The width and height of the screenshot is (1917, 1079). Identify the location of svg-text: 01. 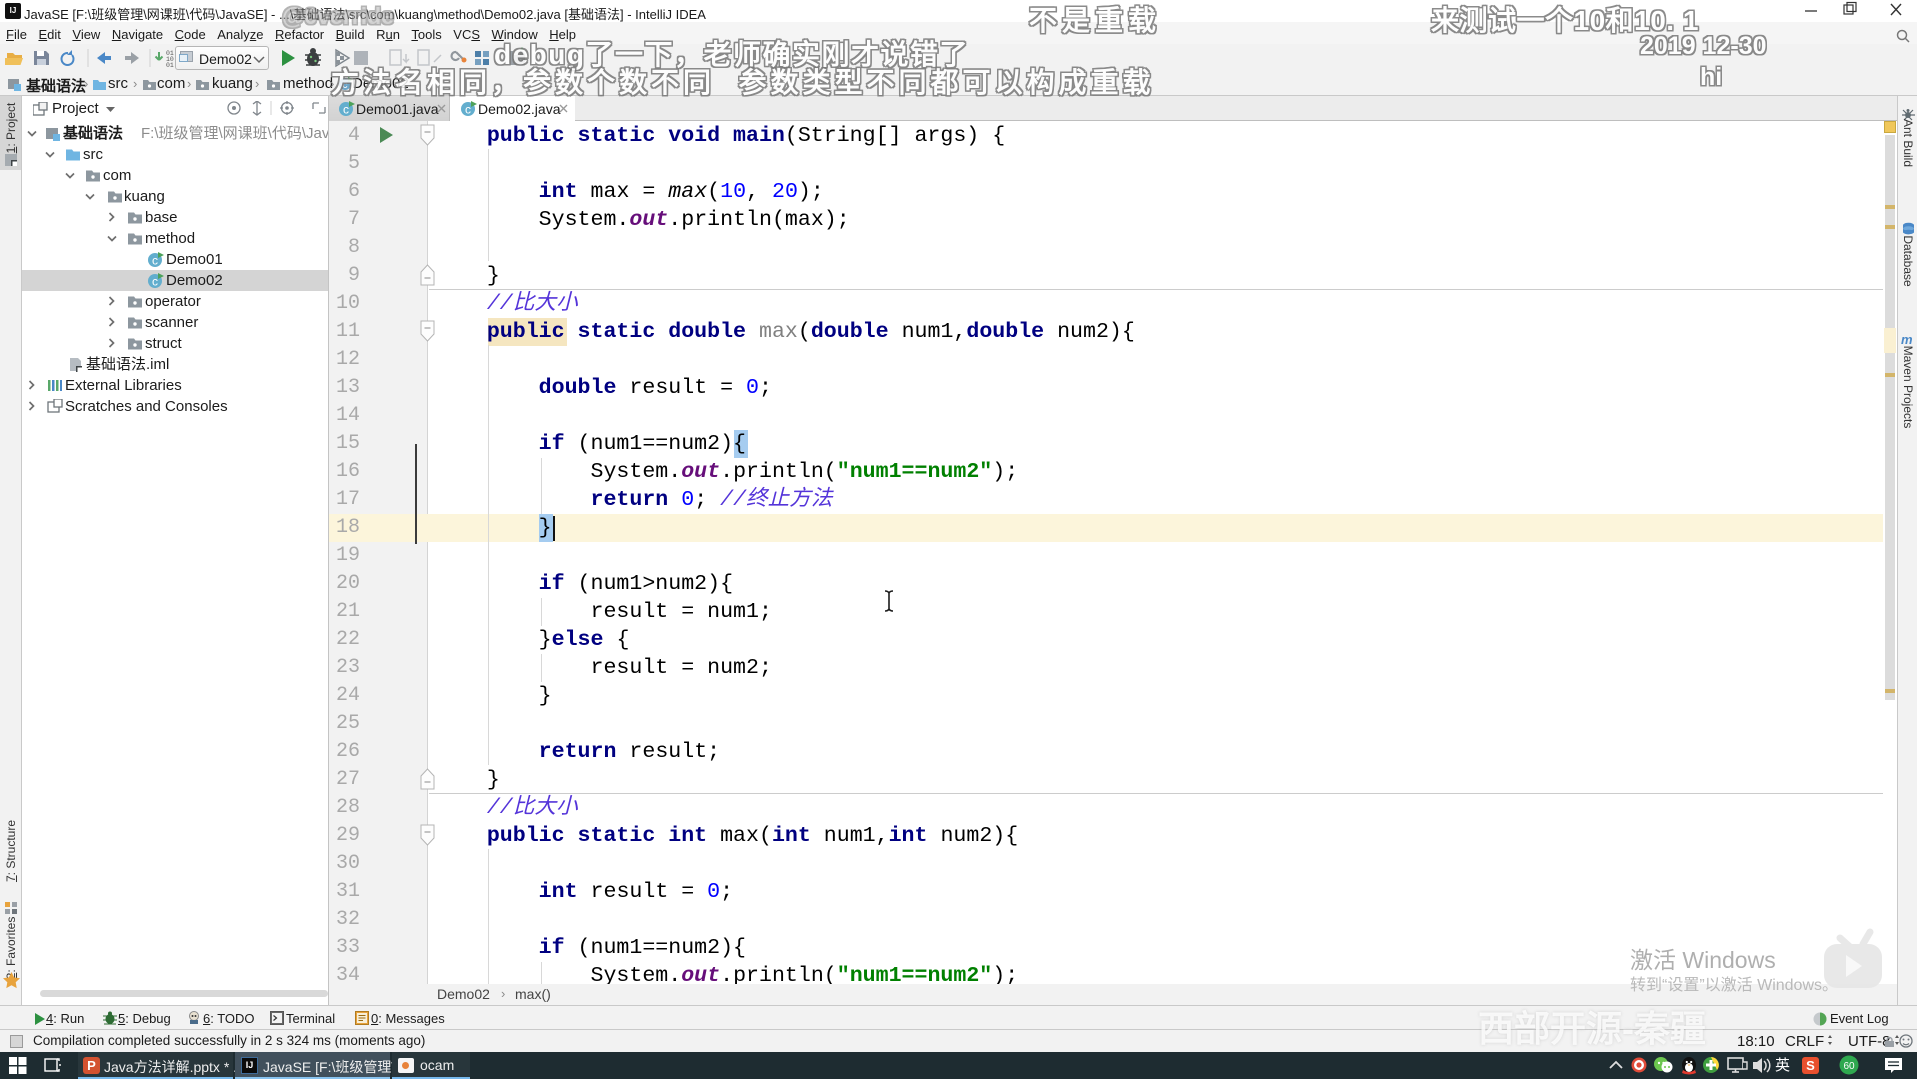
(170, 65).